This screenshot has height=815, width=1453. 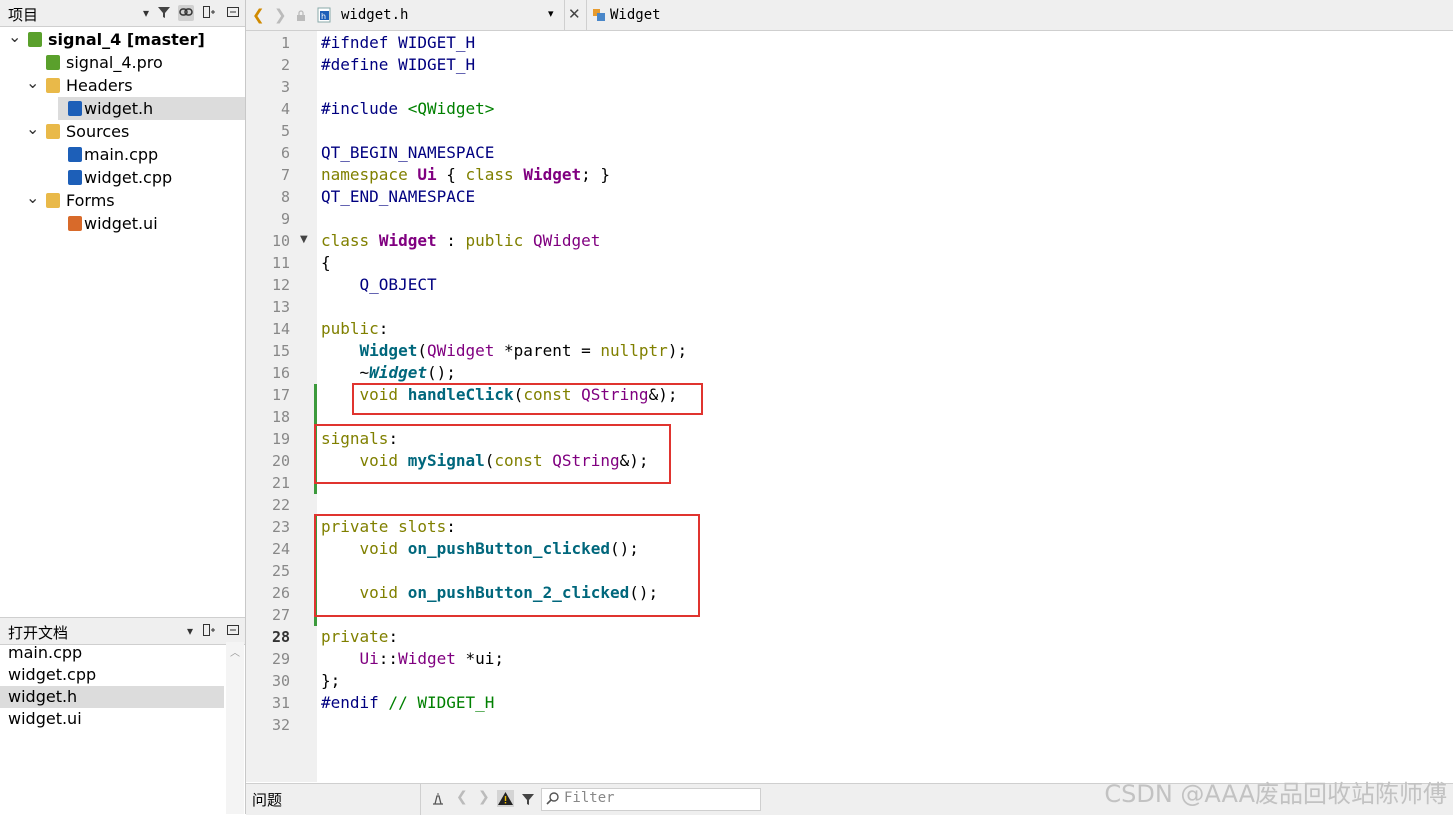 I want to click on code-token: #define WIDGET_H, so click(x=398, y=64).